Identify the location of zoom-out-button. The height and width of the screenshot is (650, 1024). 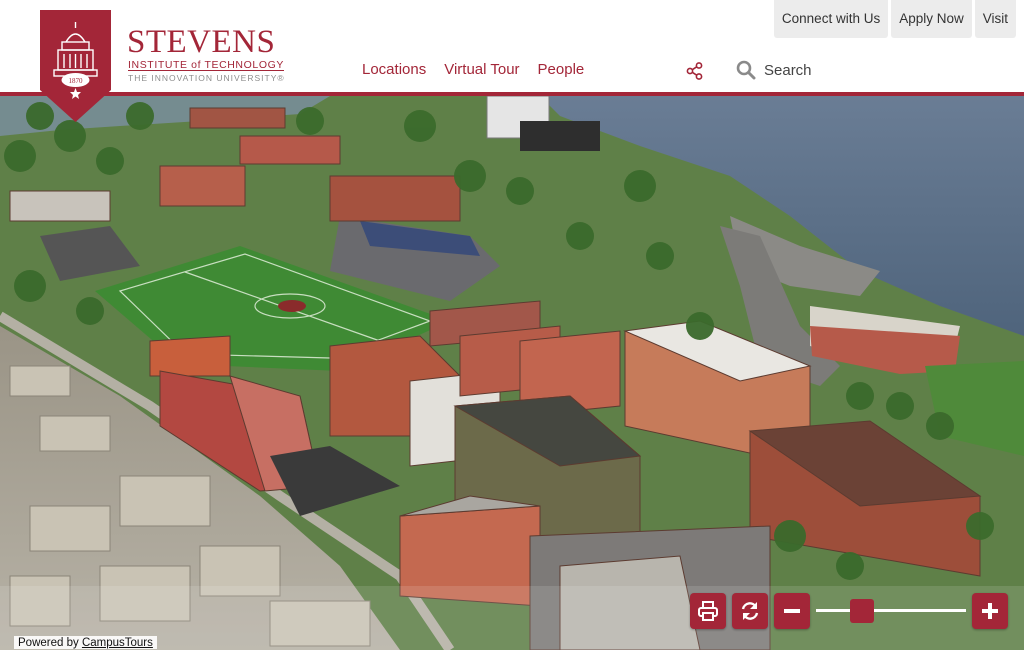
(792, 611).